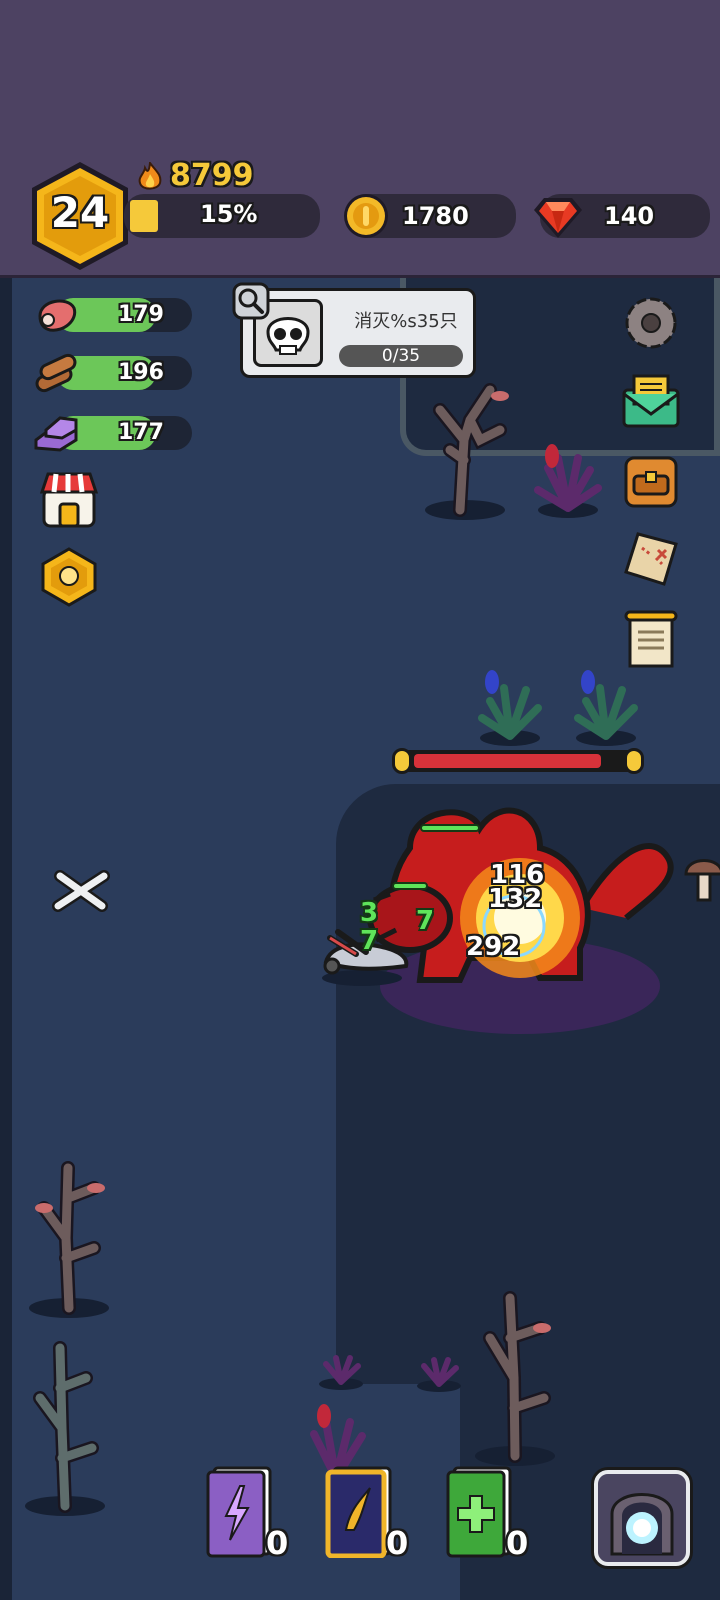 The image size is (720, 1600). I want to click on level-number: 24, so click(80, 212).